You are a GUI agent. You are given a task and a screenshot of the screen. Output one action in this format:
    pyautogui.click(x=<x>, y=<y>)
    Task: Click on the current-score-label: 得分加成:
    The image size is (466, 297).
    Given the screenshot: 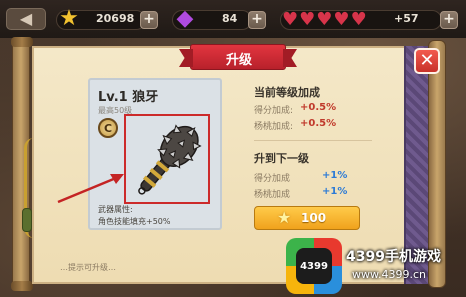 What is the action you would take?
    pyautogui.click(x=274, y=111)
    